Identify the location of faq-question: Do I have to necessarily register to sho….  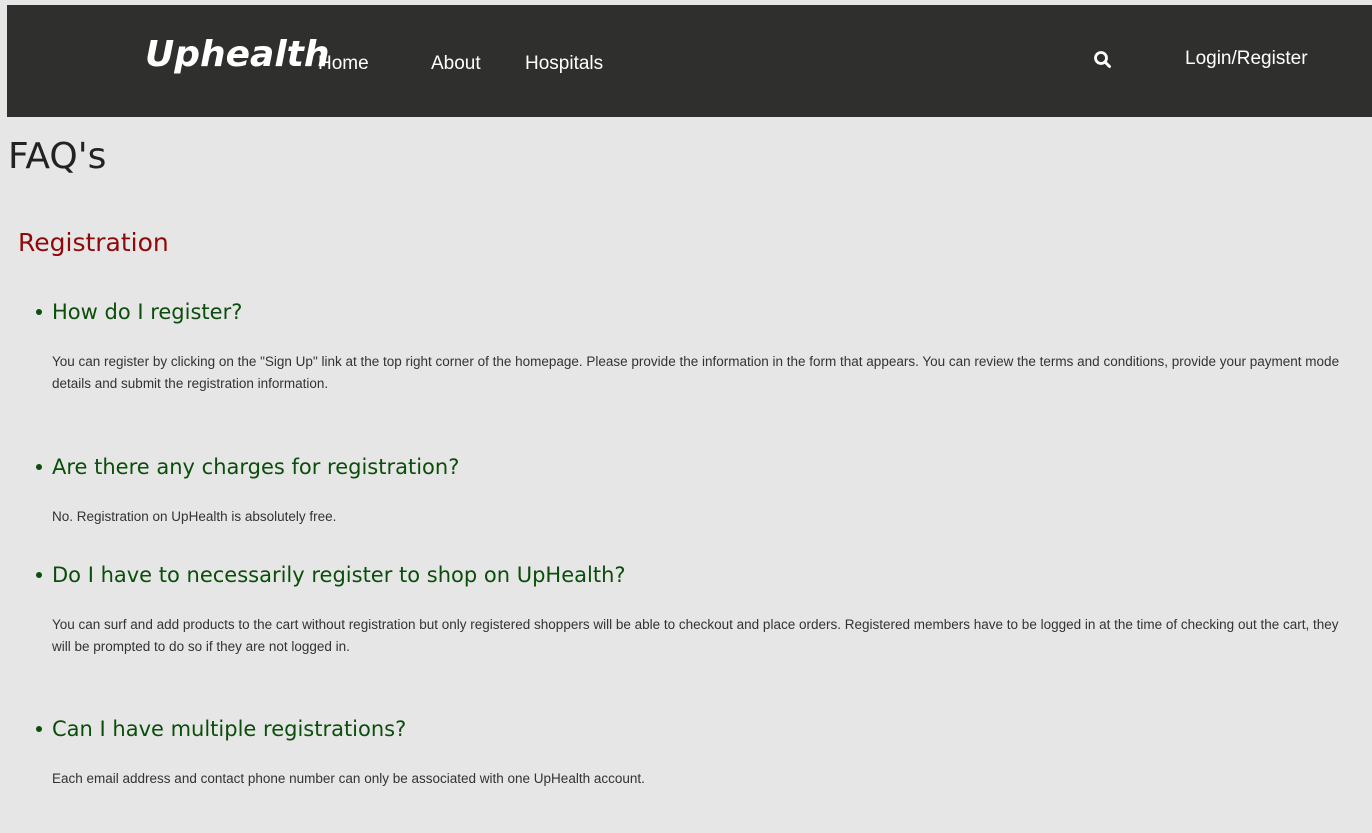
(696, 575).